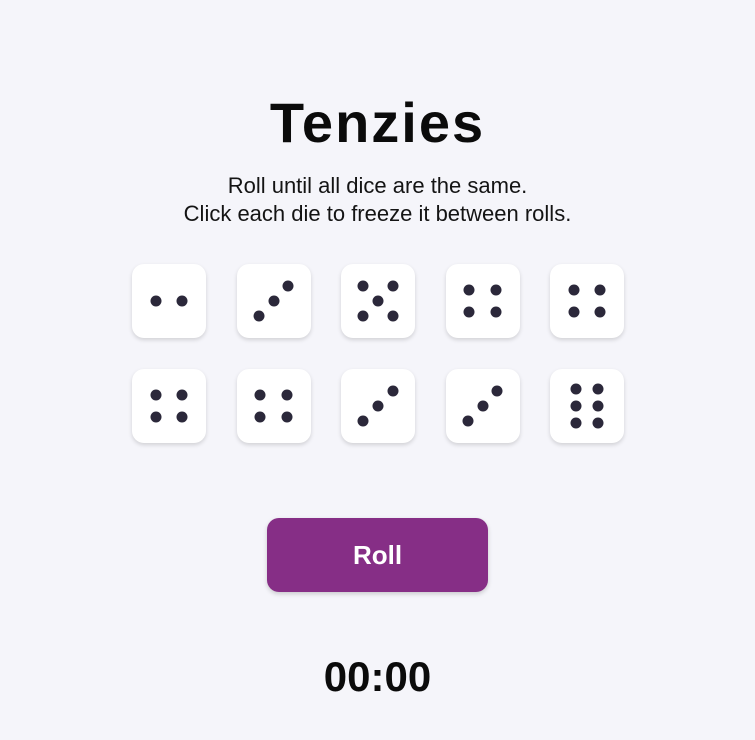 Image resolution: width=755 pixels, height=740 pixels. What do you see at coordinates (377, 185) in the screenshot?
I see `instructions-line-1: Roll until all dice are the same.` at bounding box center [377, 185].